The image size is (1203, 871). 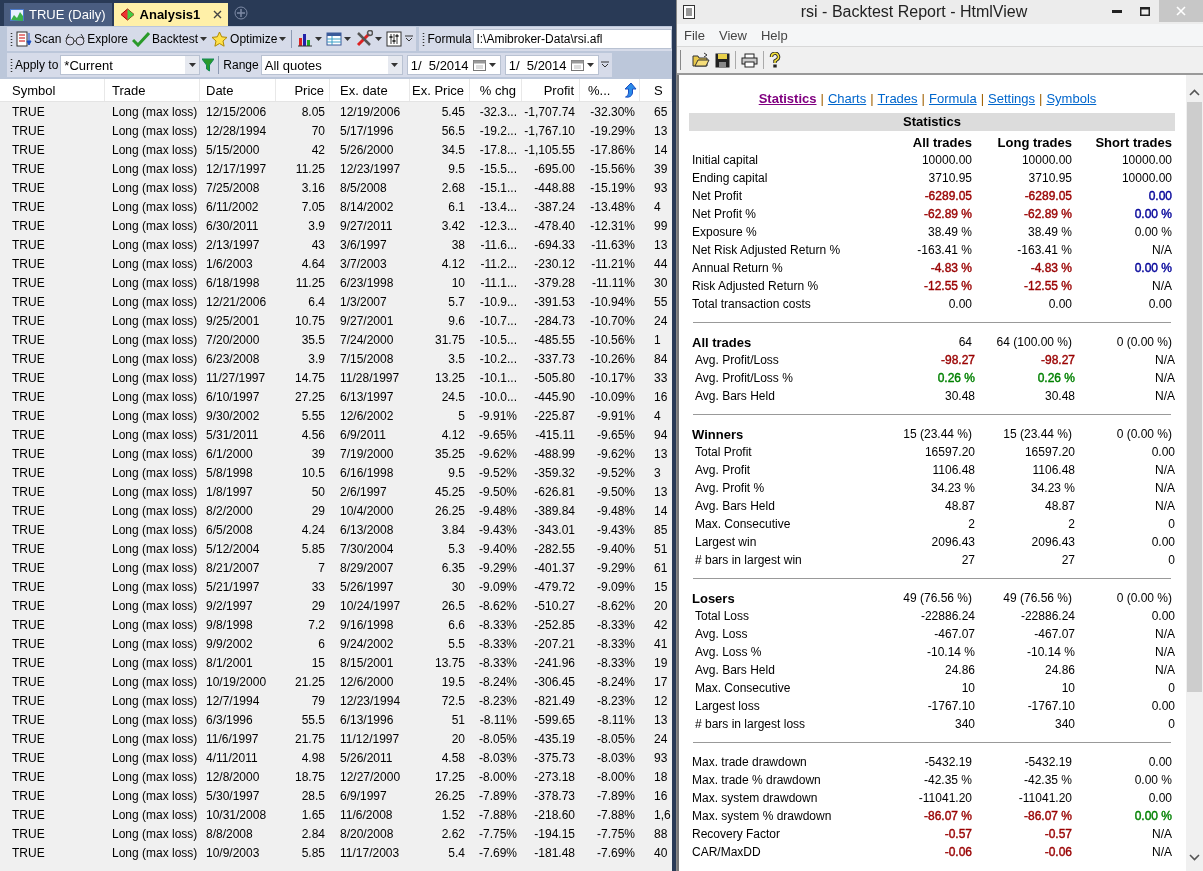 I want to click on report-link: Symbols, so click(x=1071, y=100).